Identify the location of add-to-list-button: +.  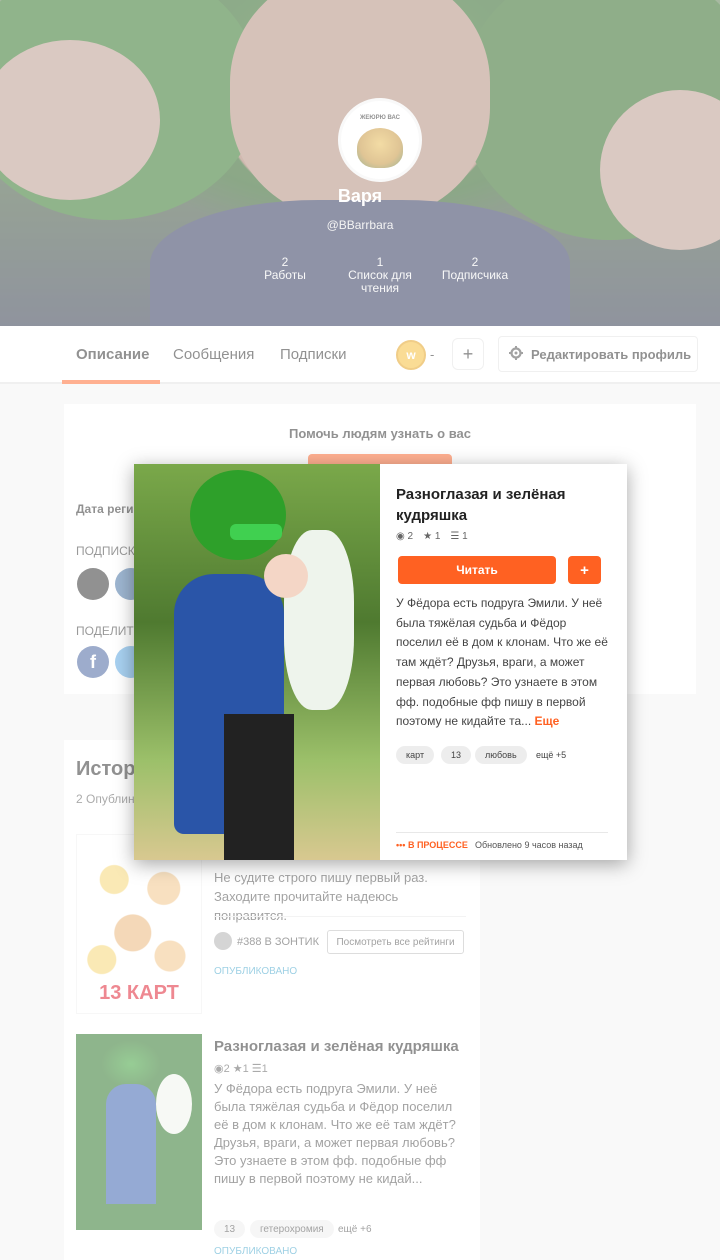
(584, 570).